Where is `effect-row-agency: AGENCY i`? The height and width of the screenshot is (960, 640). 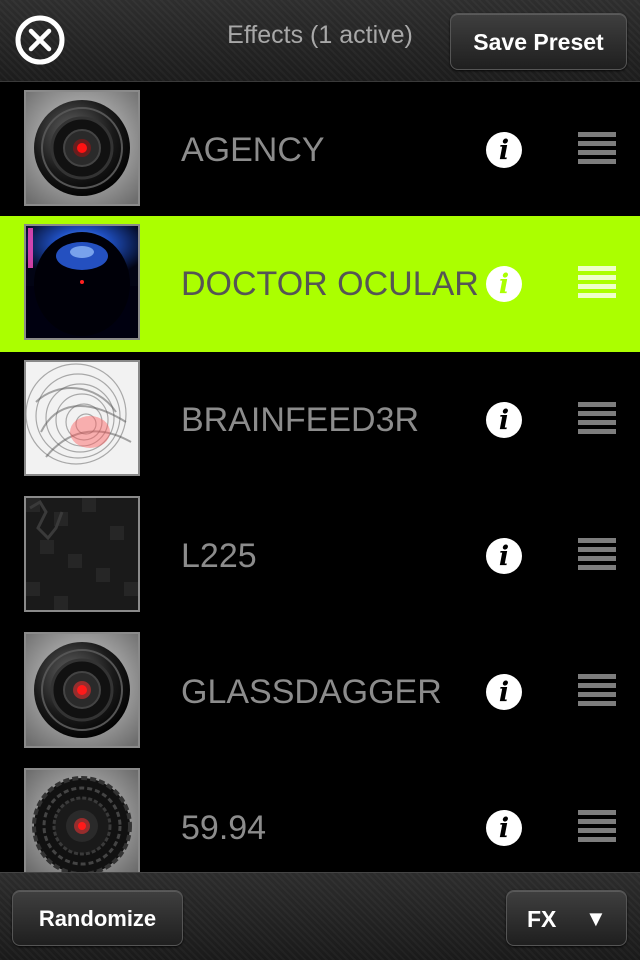 effect-row-agency: AGENCY i is located at coordinates (320, 150).